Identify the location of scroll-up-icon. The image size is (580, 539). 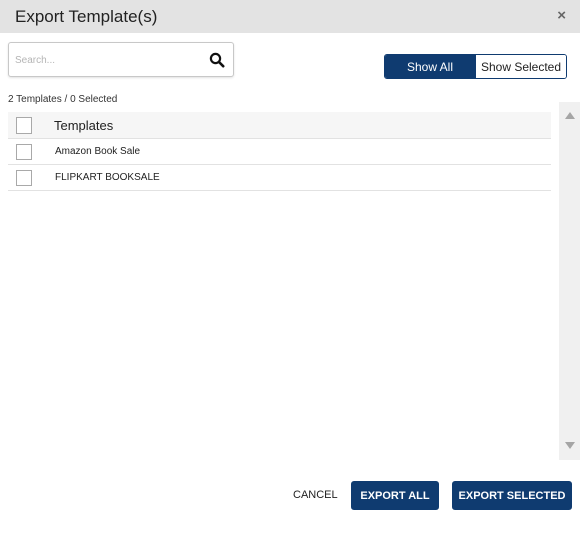
(569, 117).